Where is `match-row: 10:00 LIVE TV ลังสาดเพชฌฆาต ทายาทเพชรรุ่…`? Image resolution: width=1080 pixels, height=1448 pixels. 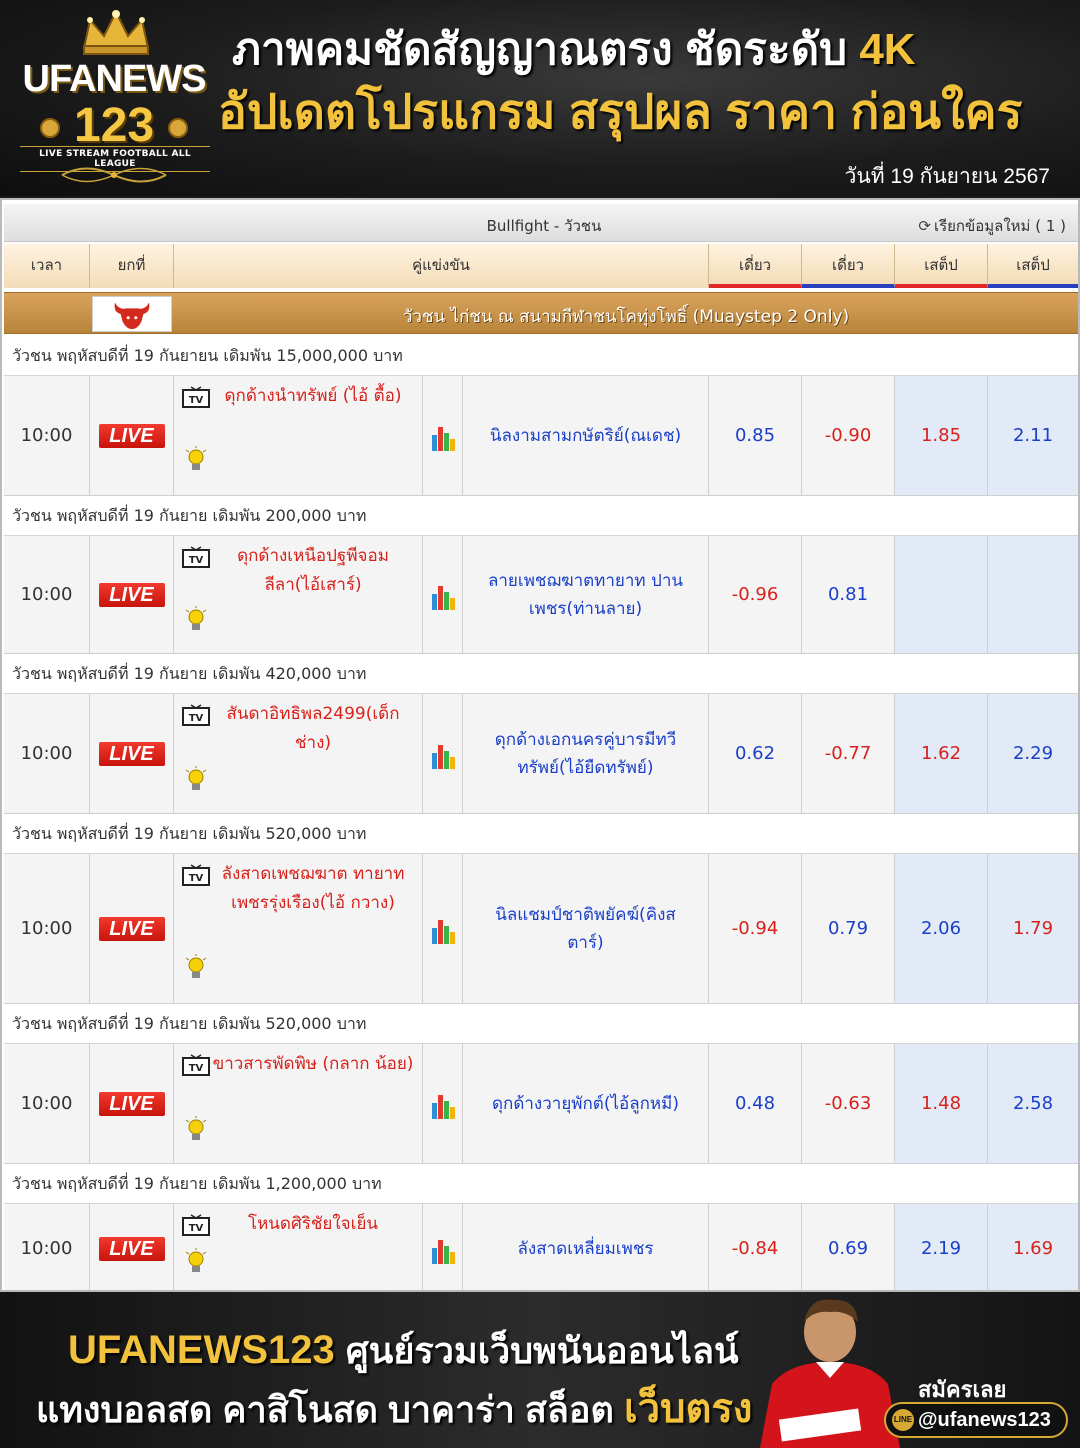
match-row: 10:00 LIVE TV ลังสาดเพชฌฆาต ทายาทเพชรรุ่… is located at coordinates (541, 929).